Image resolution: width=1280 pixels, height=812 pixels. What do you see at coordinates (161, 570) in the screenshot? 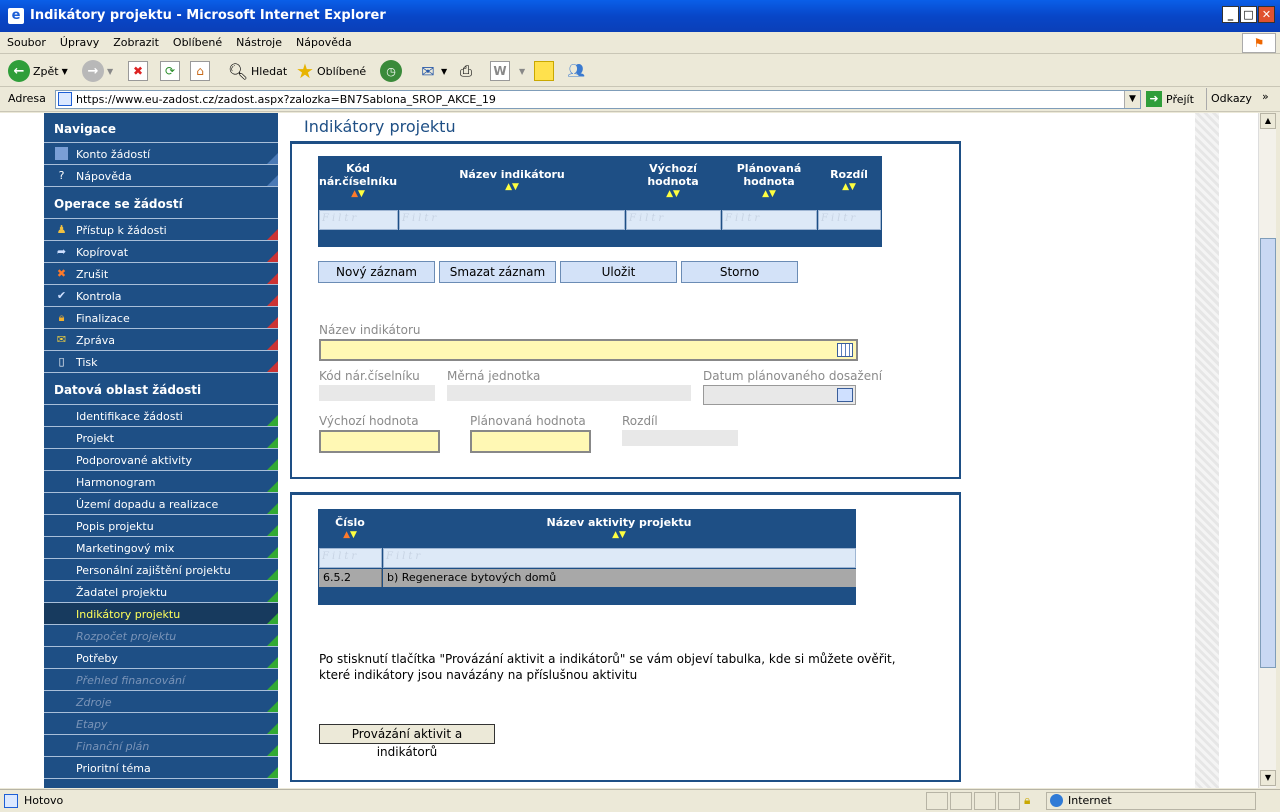
I see `sidebar-item-personalni: Personální zajištění projektu` at bounding box center [161, 570].